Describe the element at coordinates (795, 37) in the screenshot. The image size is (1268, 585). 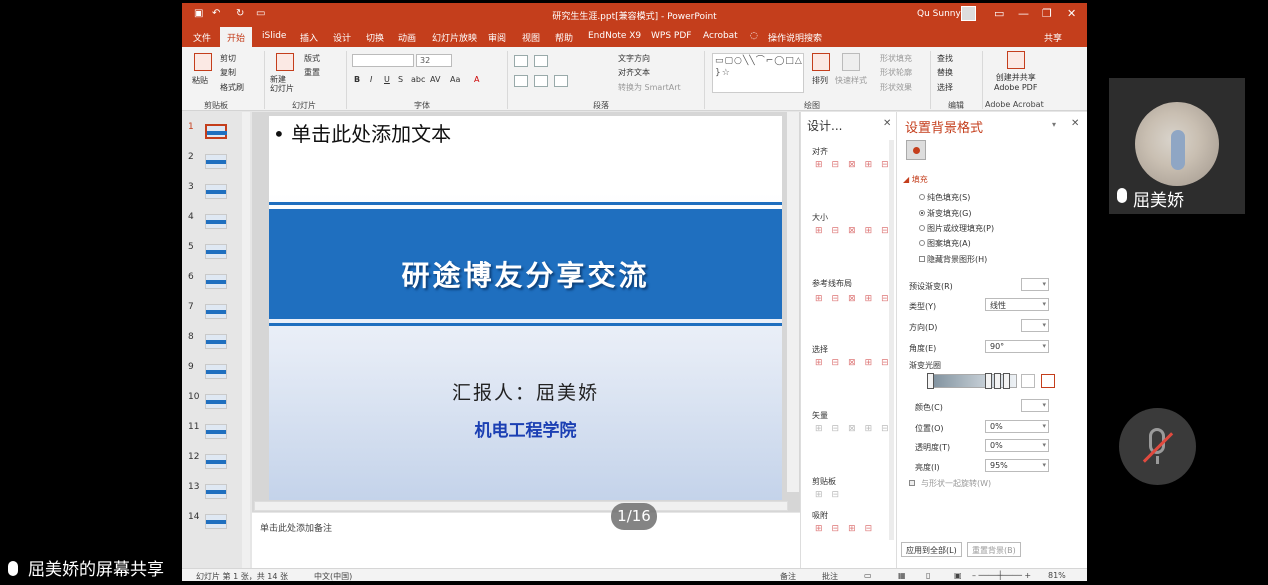
I see `tell-me-search: 操作说明搜索` at that location.